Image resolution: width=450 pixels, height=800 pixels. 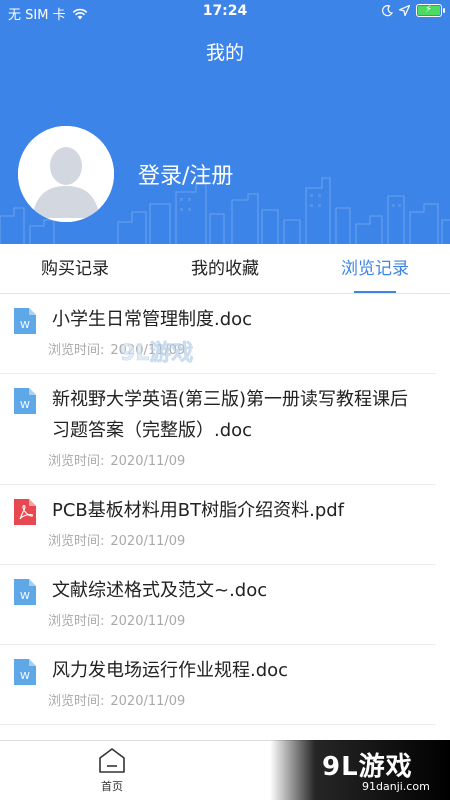 I want to click on location-arrow-icon, so click(x=404, y=10).